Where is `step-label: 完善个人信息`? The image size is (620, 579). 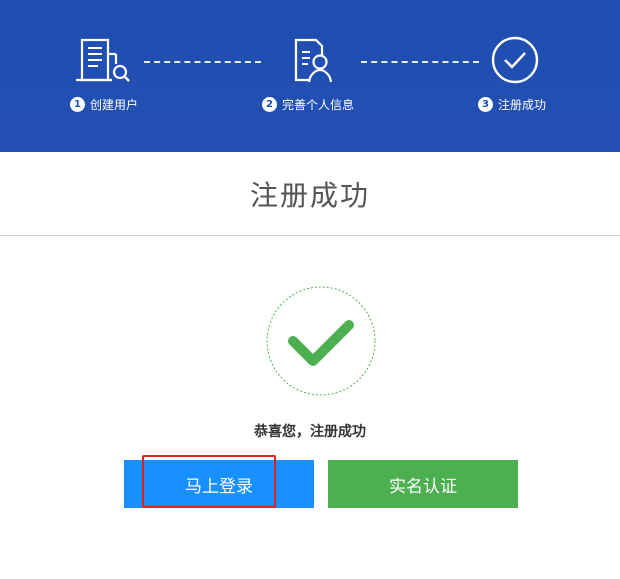
step-label: 完善个人信息 is located at coordinates (318, 105).